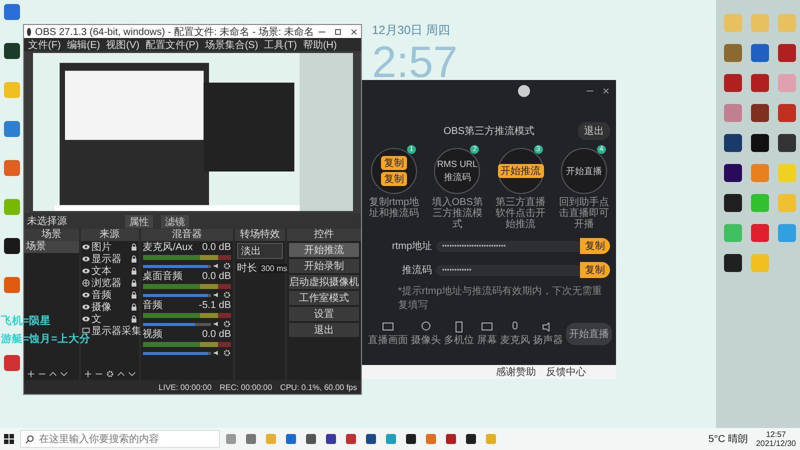  I want to click on control-button: 开始录制, so click(324, 266).